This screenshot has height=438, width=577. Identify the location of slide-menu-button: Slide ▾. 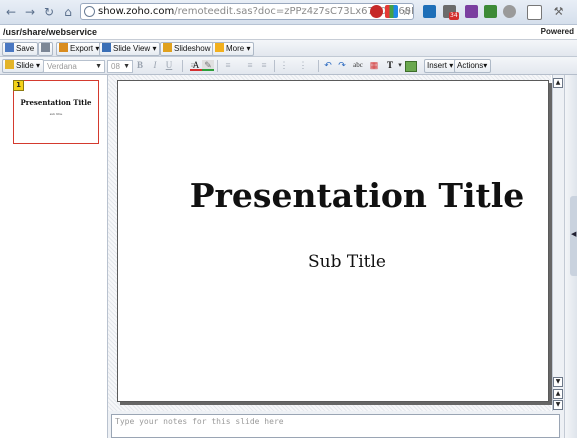
(23, 66).